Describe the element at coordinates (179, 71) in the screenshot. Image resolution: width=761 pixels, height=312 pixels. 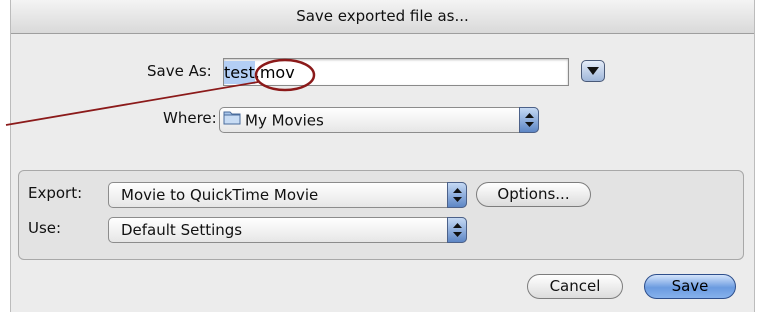
I see `save-as-label: Save As:` at that location.